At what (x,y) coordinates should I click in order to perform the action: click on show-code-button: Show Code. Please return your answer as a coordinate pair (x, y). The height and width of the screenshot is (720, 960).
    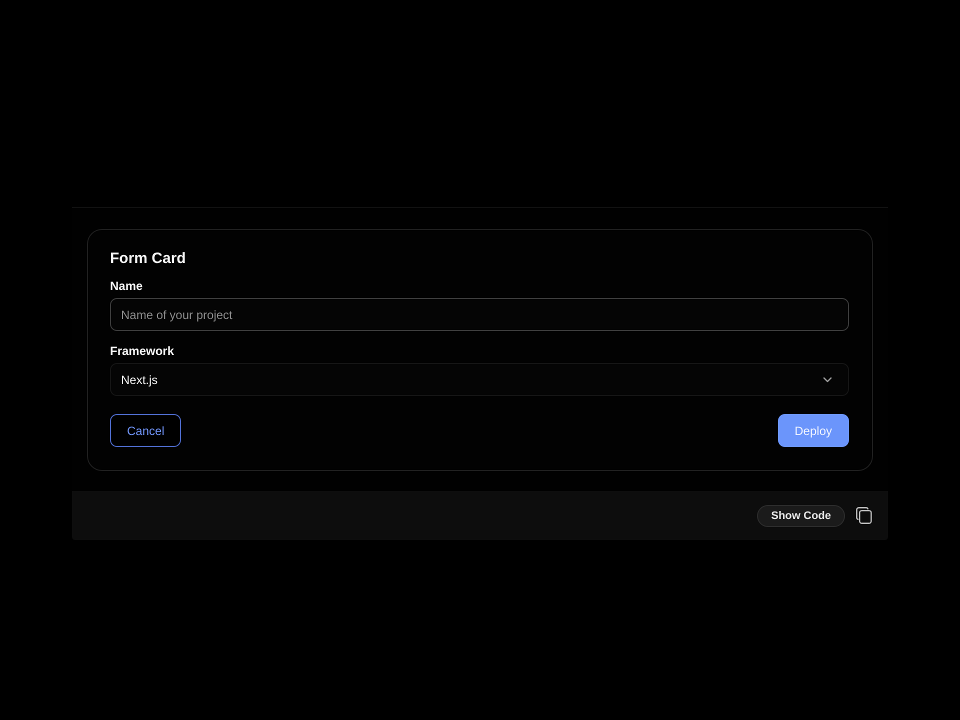
    Looking at the image, I should click on (801, 515).